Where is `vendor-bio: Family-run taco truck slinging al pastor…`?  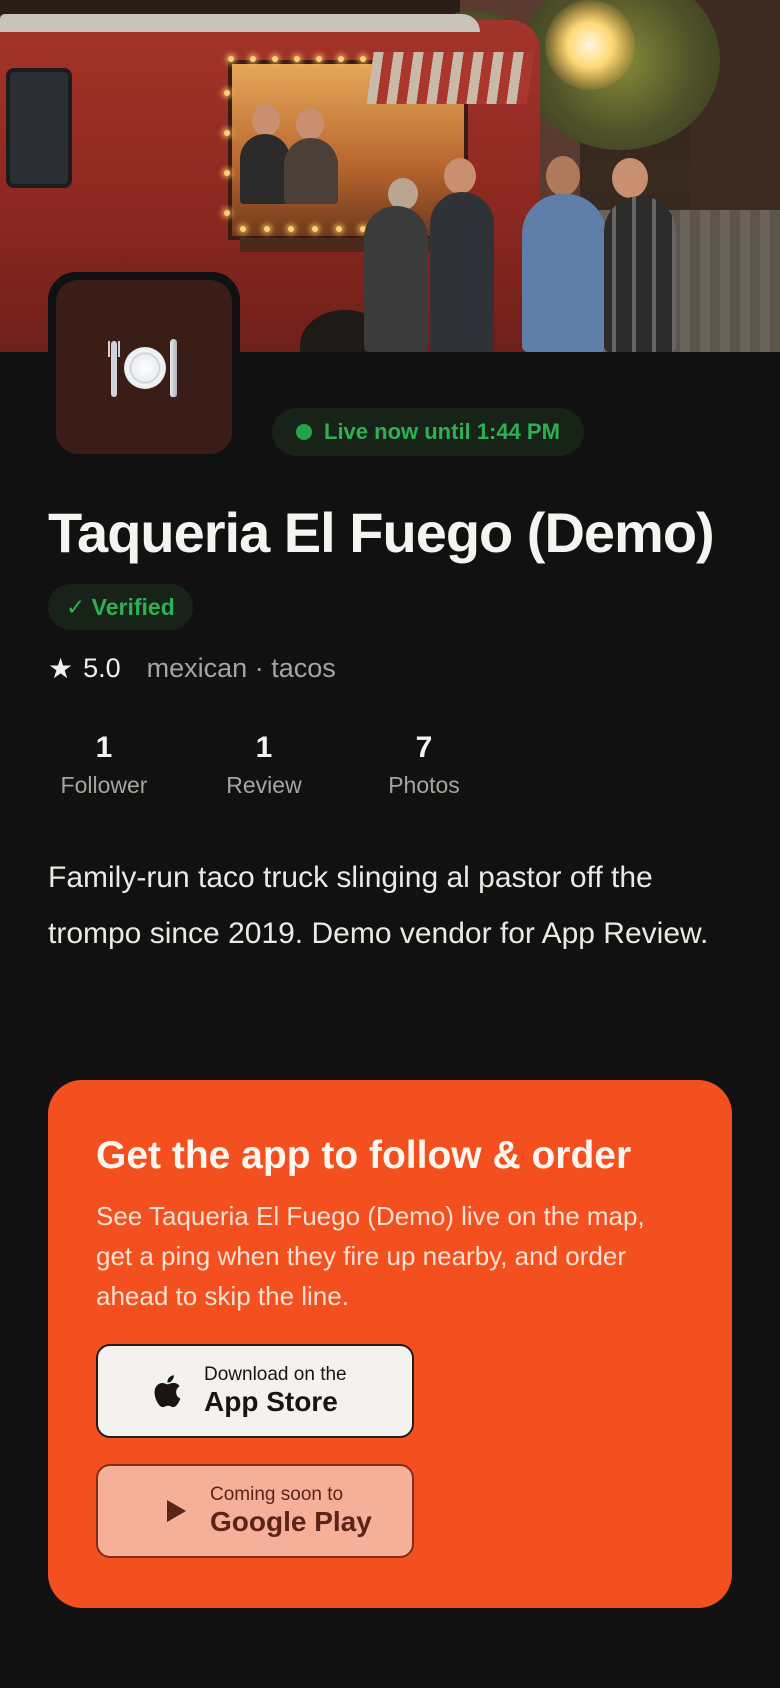
vendor-bio: Family-run taco truck slinging al pastor… is located at coordinates (378, 905).